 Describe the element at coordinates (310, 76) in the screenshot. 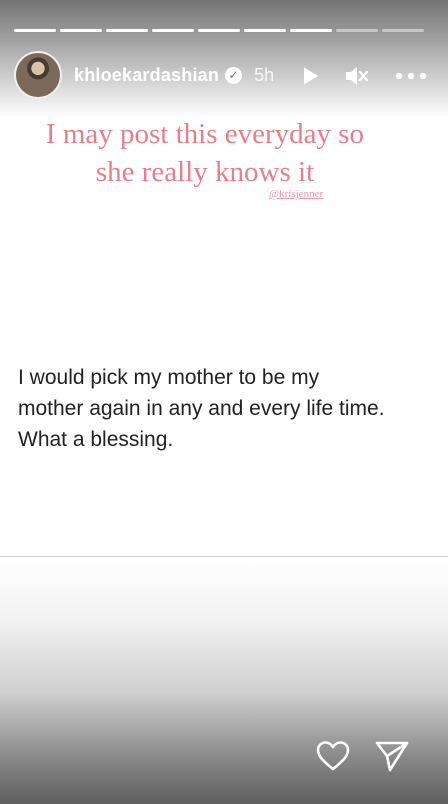

I see `play-icon` at that location.